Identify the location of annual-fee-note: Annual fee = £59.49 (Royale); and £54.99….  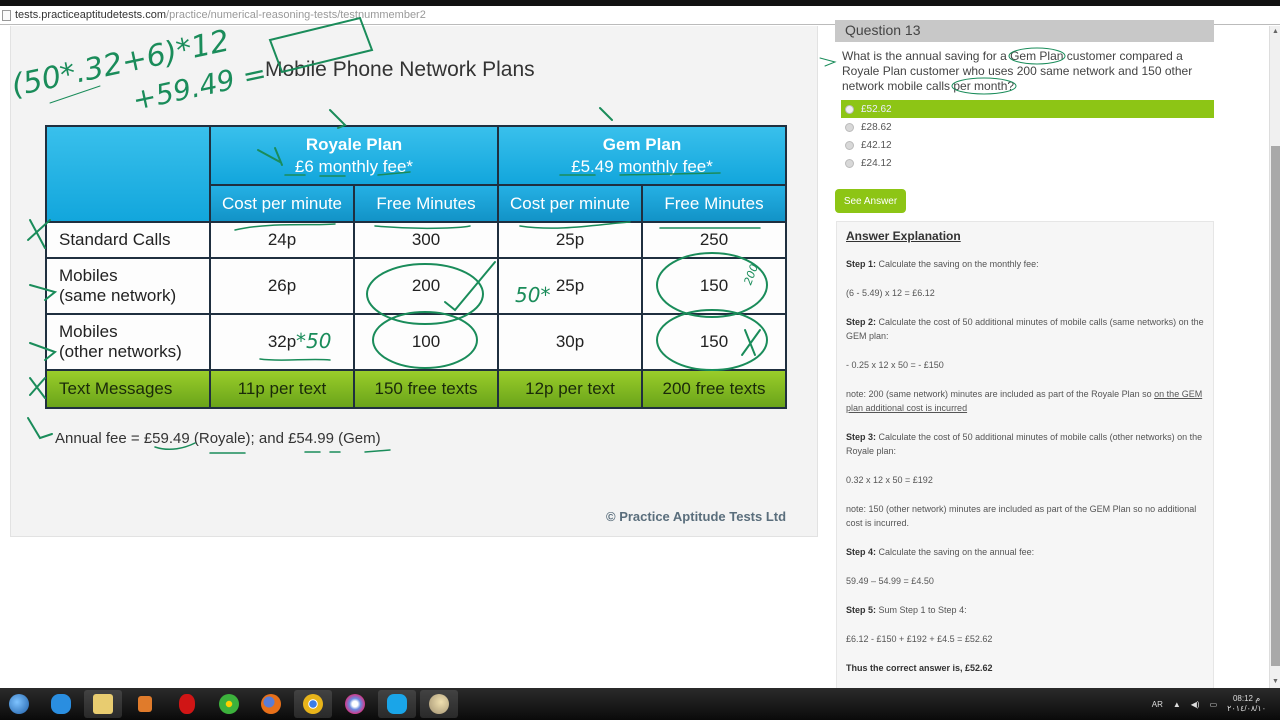
(218, 438).